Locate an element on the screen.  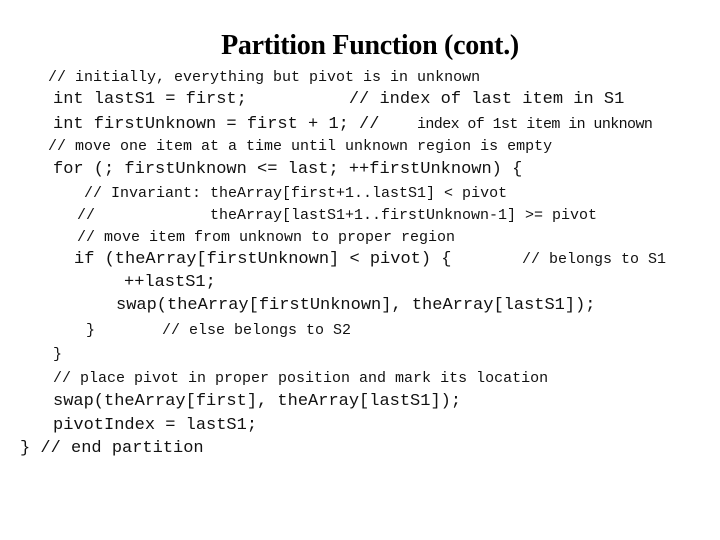
code-line-pivot-index: pivotIndex = lastS1; is located at coordinates (155, 425).